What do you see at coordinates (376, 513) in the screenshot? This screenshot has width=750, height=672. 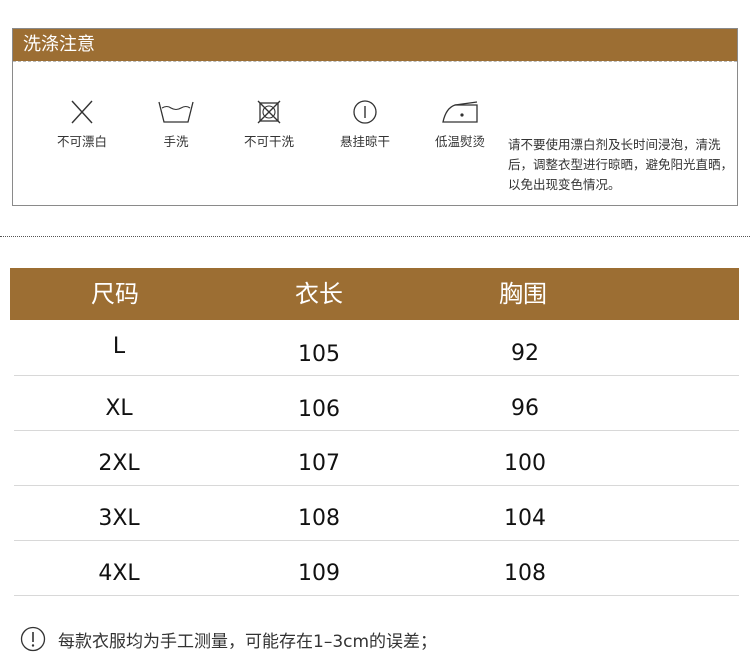 I see `table-row: 3XL 108 104` at bounding box center [376, 513].